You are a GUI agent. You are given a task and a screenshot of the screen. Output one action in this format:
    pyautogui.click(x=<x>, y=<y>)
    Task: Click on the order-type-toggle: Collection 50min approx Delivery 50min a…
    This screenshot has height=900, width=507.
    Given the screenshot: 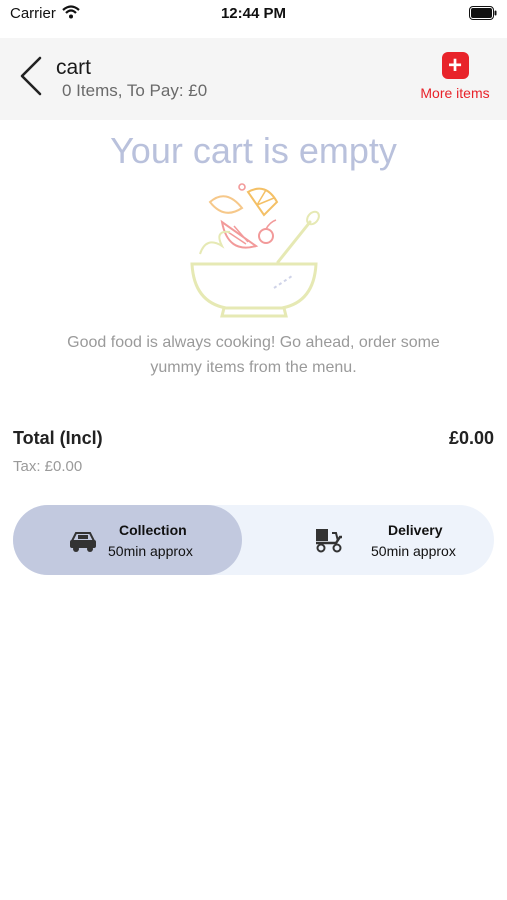 What is the action you would take?
    pyautogui.click(x=253, y=540)
    